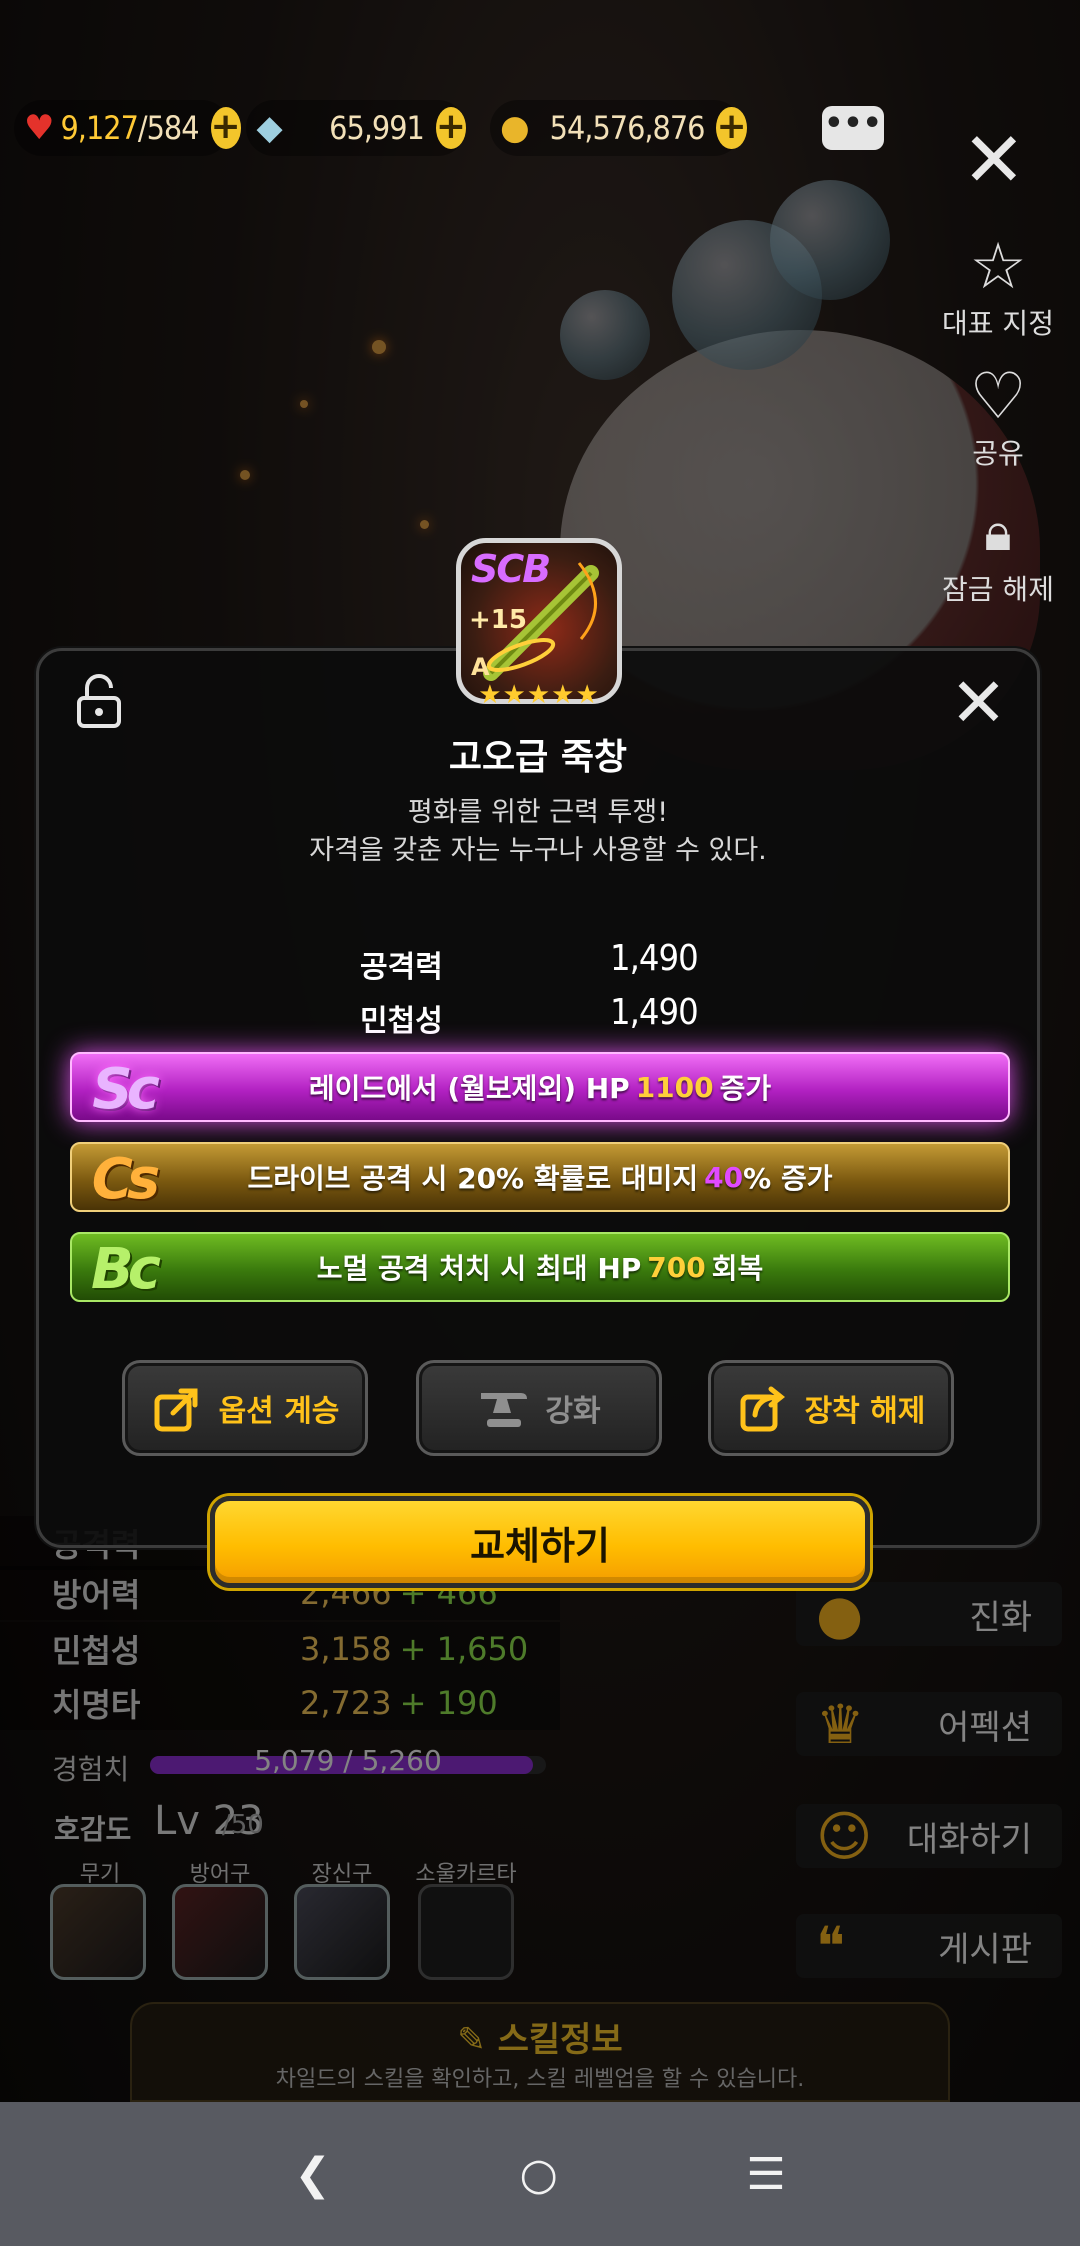 The image size is (1080, 2246). I want to click on unequip-button: 장착 해제, so click(831, 1408).